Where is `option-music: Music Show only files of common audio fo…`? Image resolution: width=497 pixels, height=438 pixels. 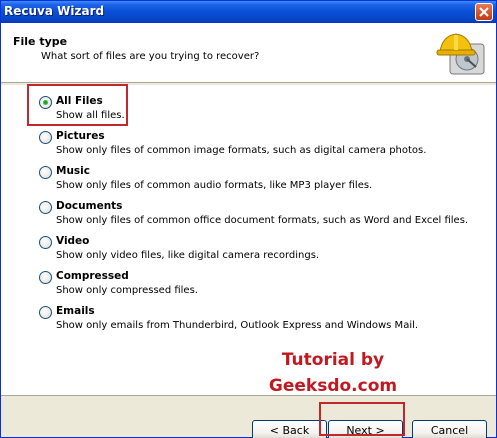
option-music: Music Show only files of common audio fo… is located at coordinates (259, 180).